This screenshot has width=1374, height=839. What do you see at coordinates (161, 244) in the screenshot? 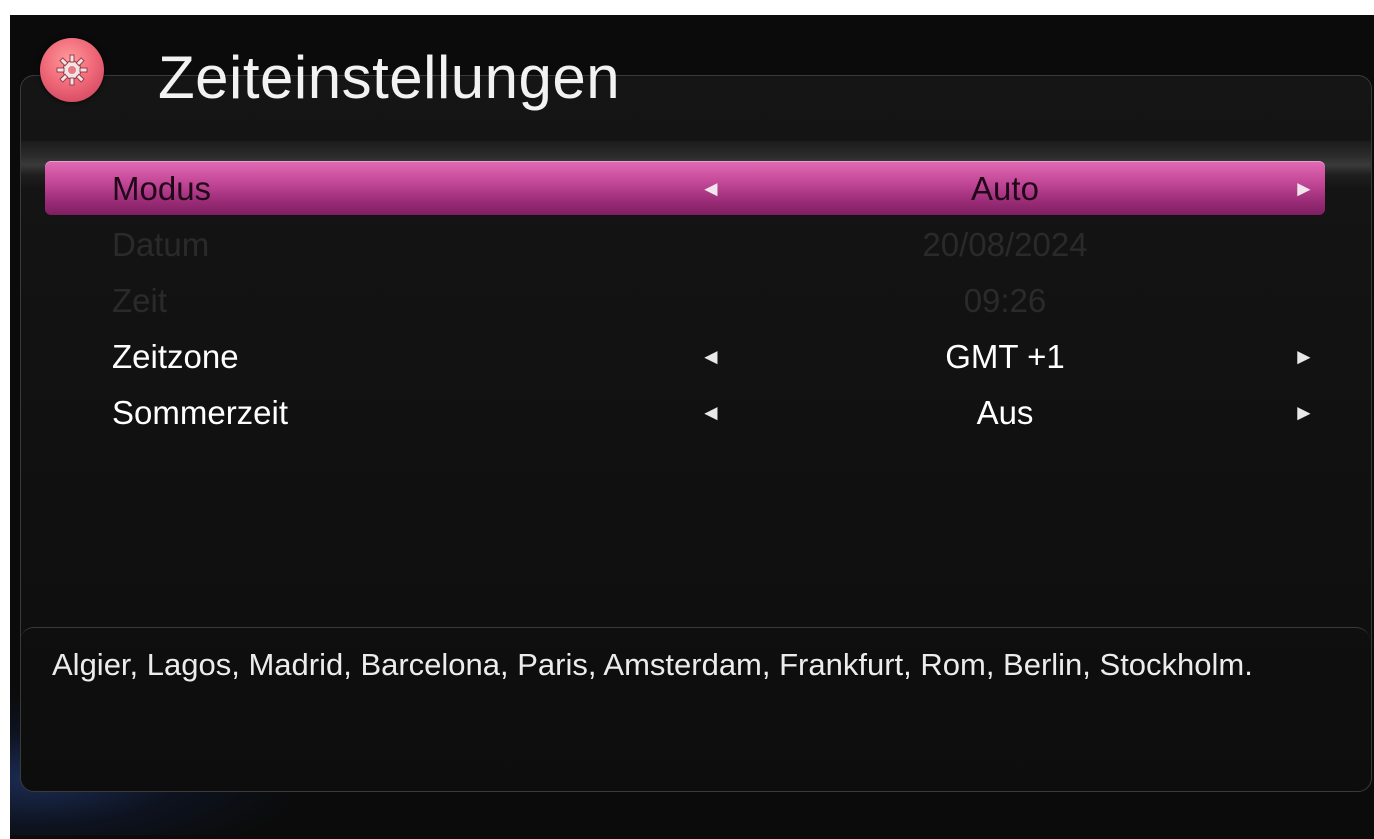
I see `menu-row-label: Datum` at bounding box center [161, 244].